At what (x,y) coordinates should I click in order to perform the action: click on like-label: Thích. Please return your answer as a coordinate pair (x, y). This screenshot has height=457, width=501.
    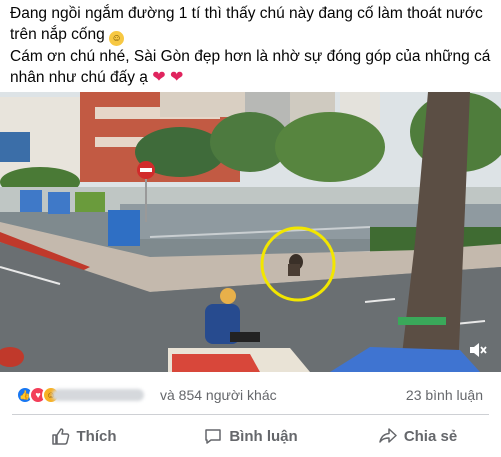
    Looking at the image, I should click on (96, 436).